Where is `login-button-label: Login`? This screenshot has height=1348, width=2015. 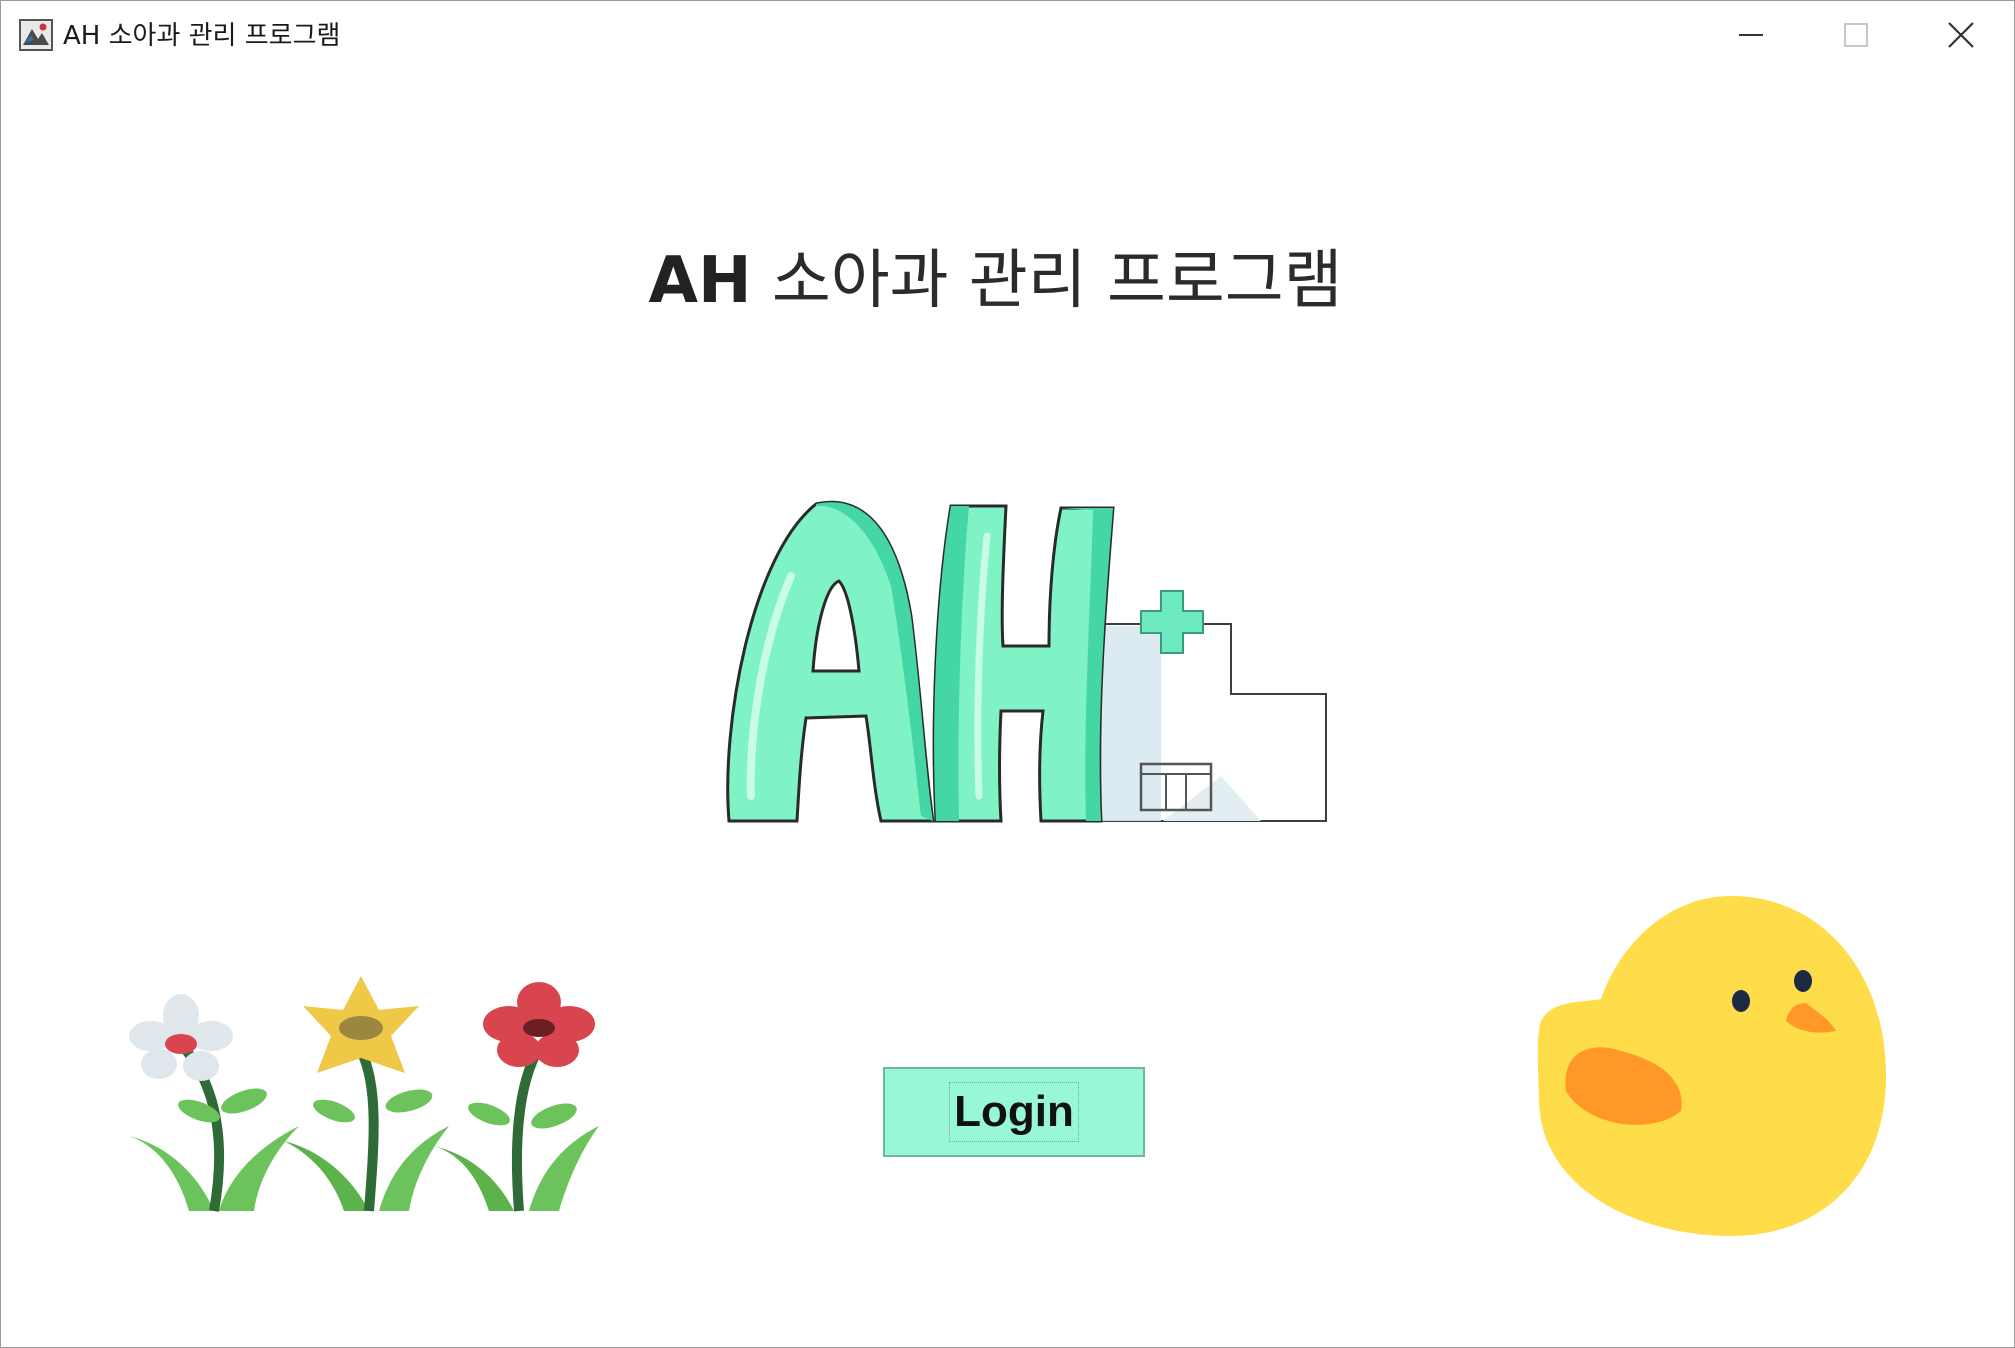 login-button-label: Login is located at coordinates (1014, 1112).